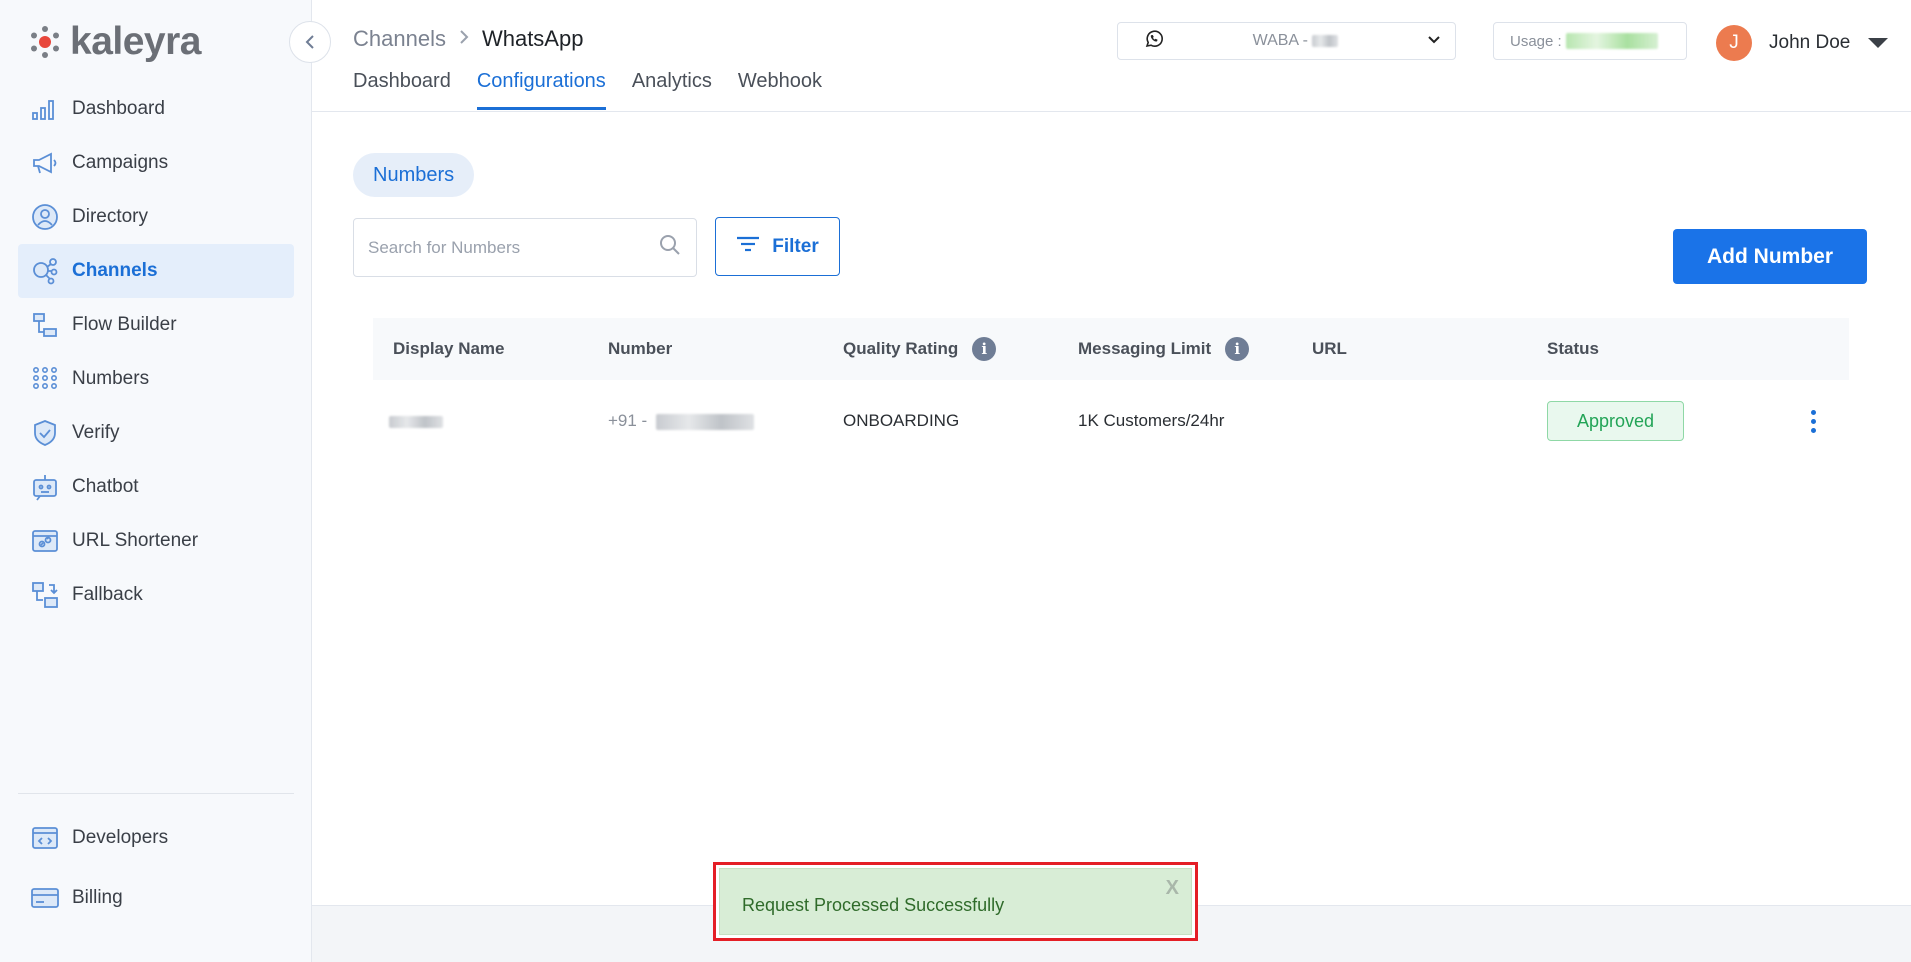  What do you see at coordinates (532, 38) in the screenshot?
I see `page-title: WhatsApp` at bounding box center [532, 38].